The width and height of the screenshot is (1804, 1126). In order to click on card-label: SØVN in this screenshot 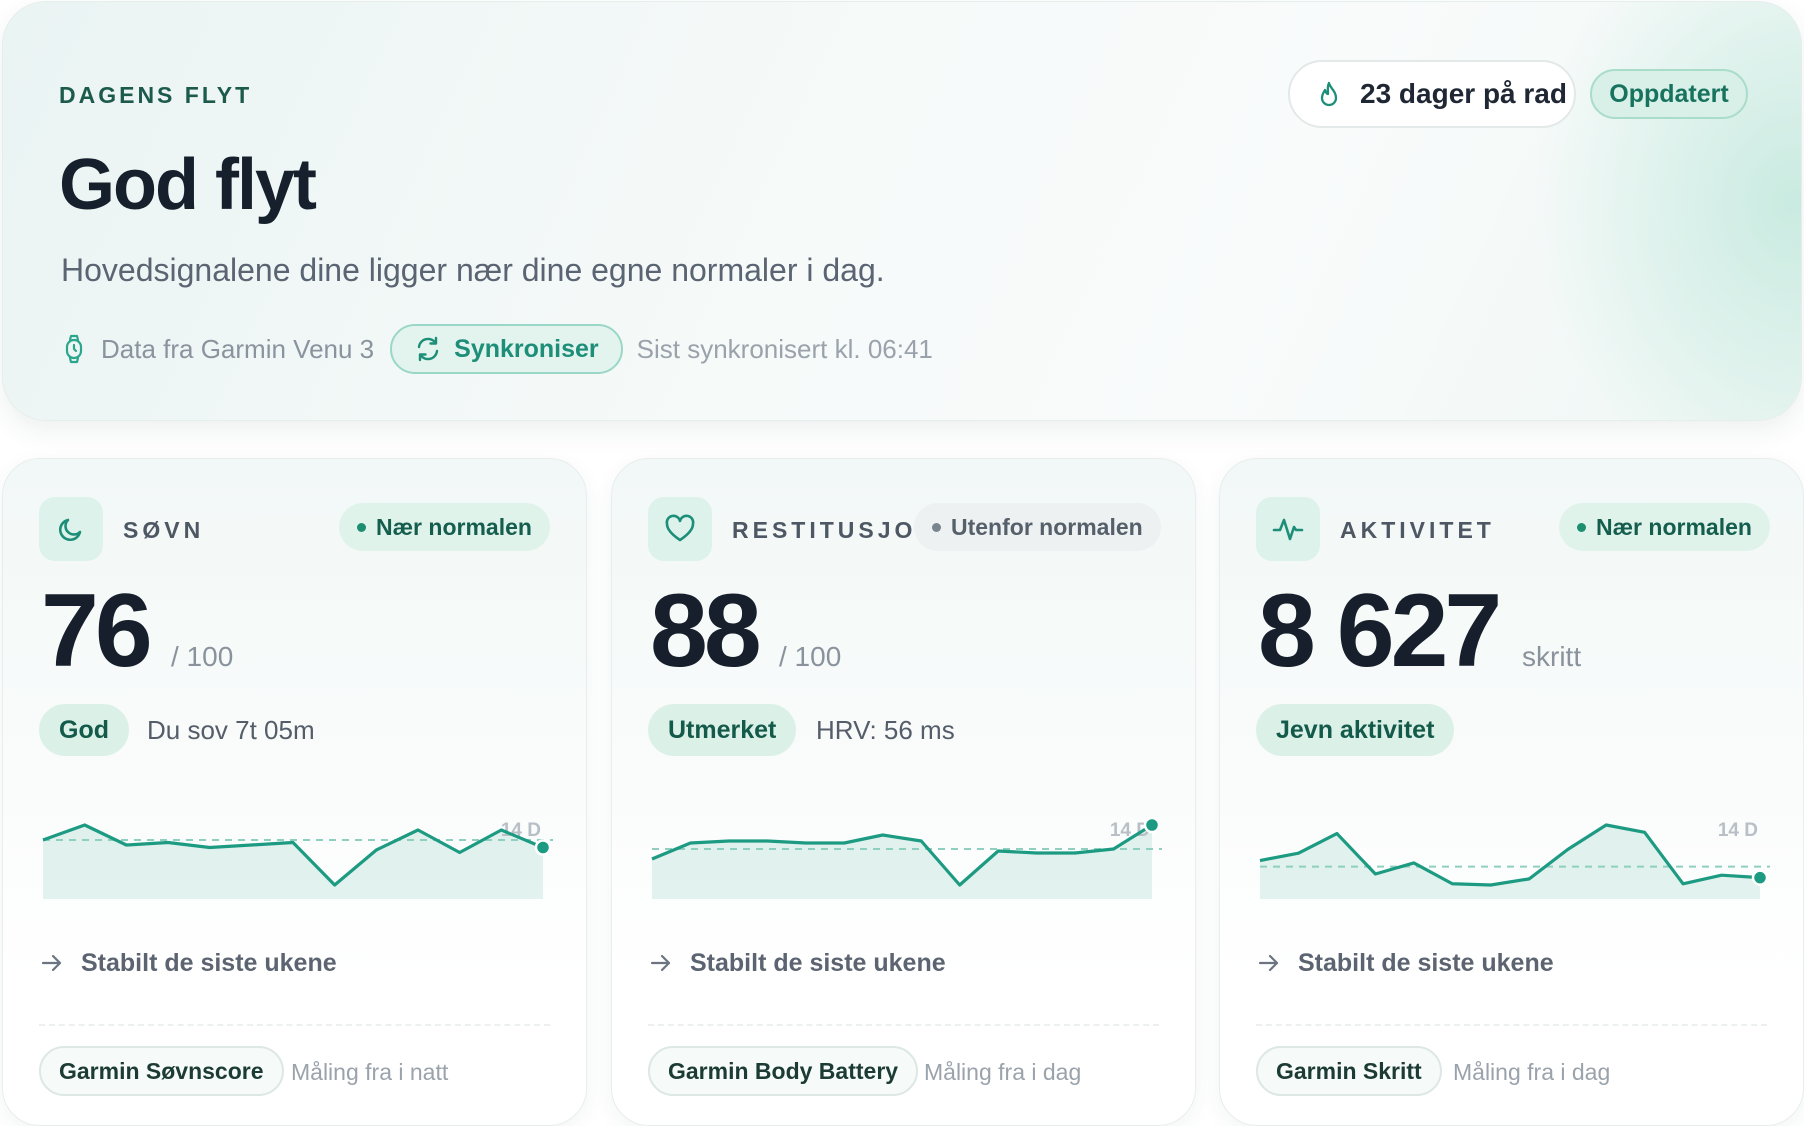, I will do `click(164, 530)`.